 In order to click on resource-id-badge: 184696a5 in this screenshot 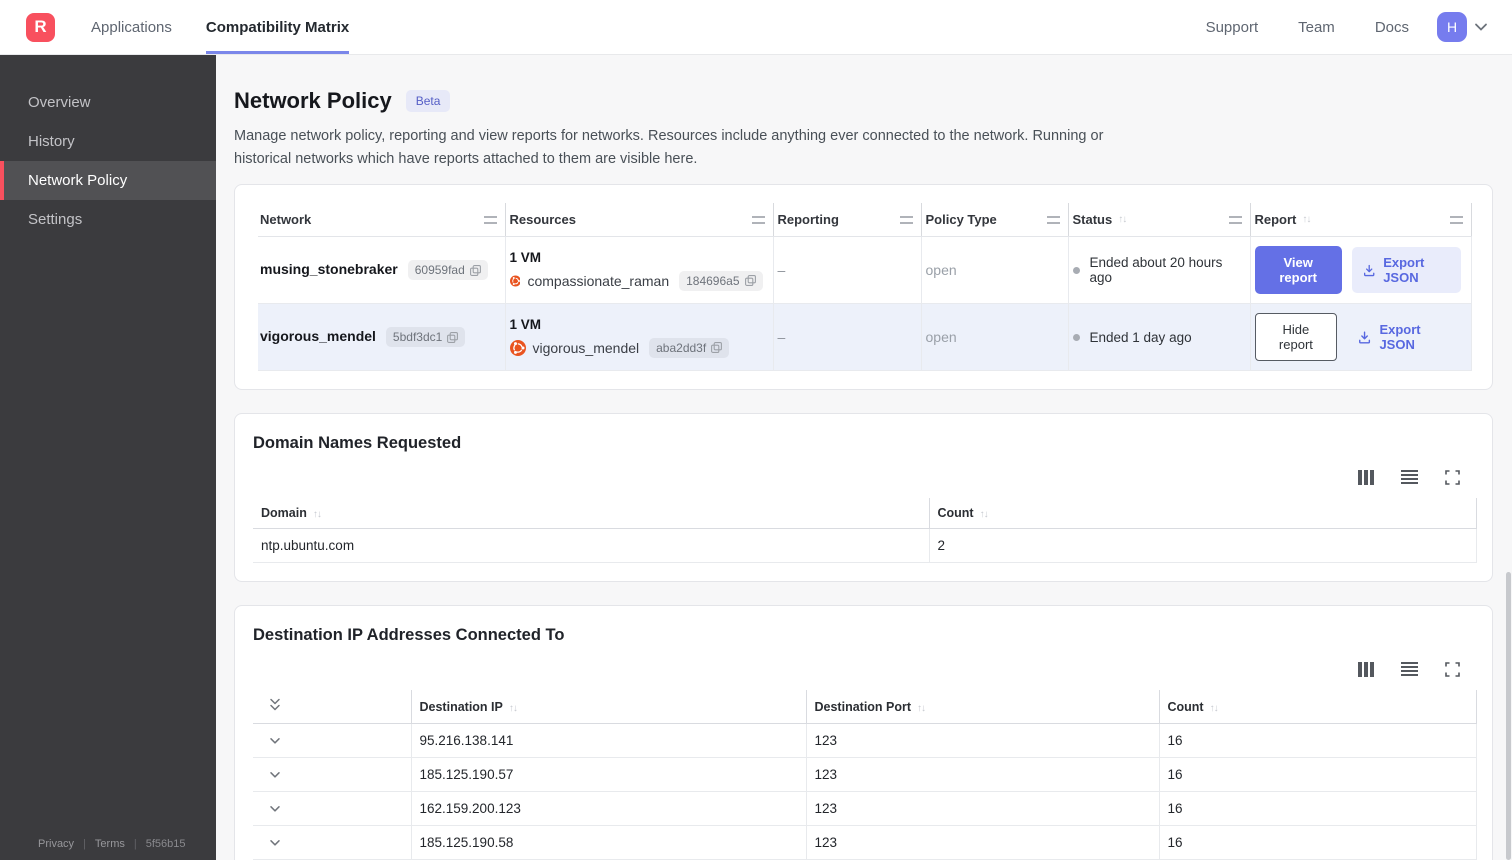, I will do `click(721, 280)`.